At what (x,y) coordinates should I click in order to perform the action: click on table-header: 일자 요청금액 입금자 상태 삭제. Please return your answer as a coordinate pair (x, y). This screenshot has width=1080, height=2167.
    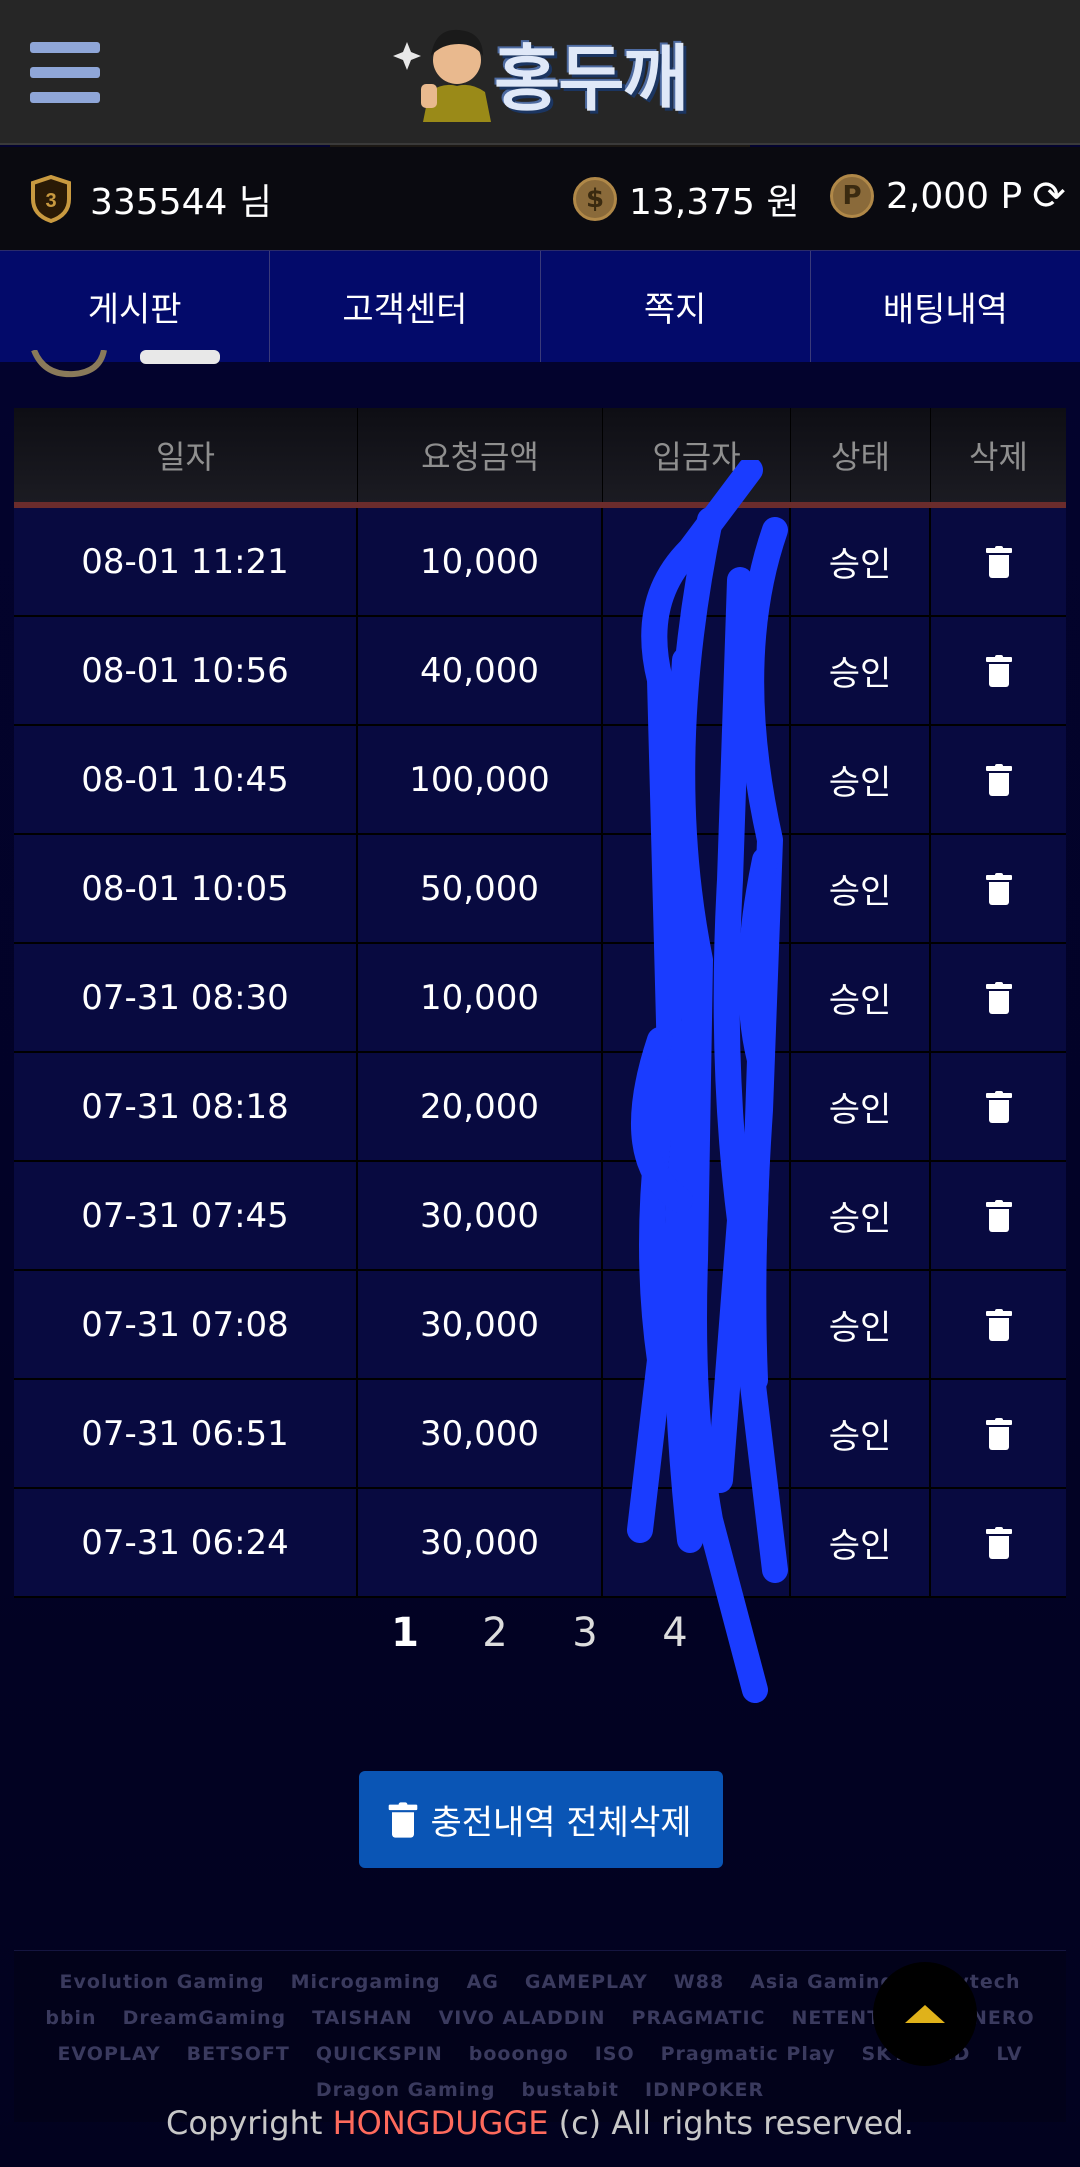
    Looking at the image, I should click on (540, 458).